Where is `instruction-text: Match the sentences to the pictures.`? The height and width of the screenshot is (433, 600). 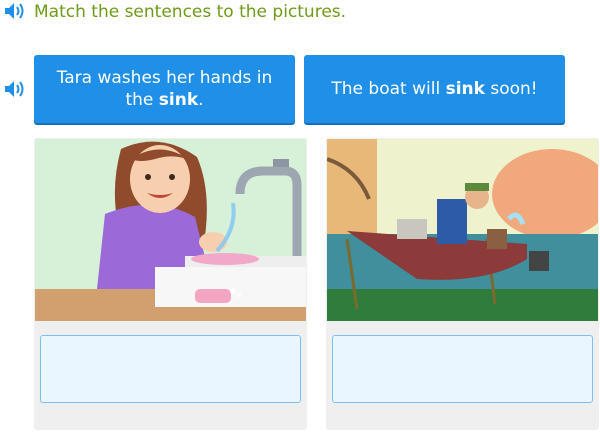 instruction-text: Match the sentences to the pictures. is located at coordinates (190, 12).